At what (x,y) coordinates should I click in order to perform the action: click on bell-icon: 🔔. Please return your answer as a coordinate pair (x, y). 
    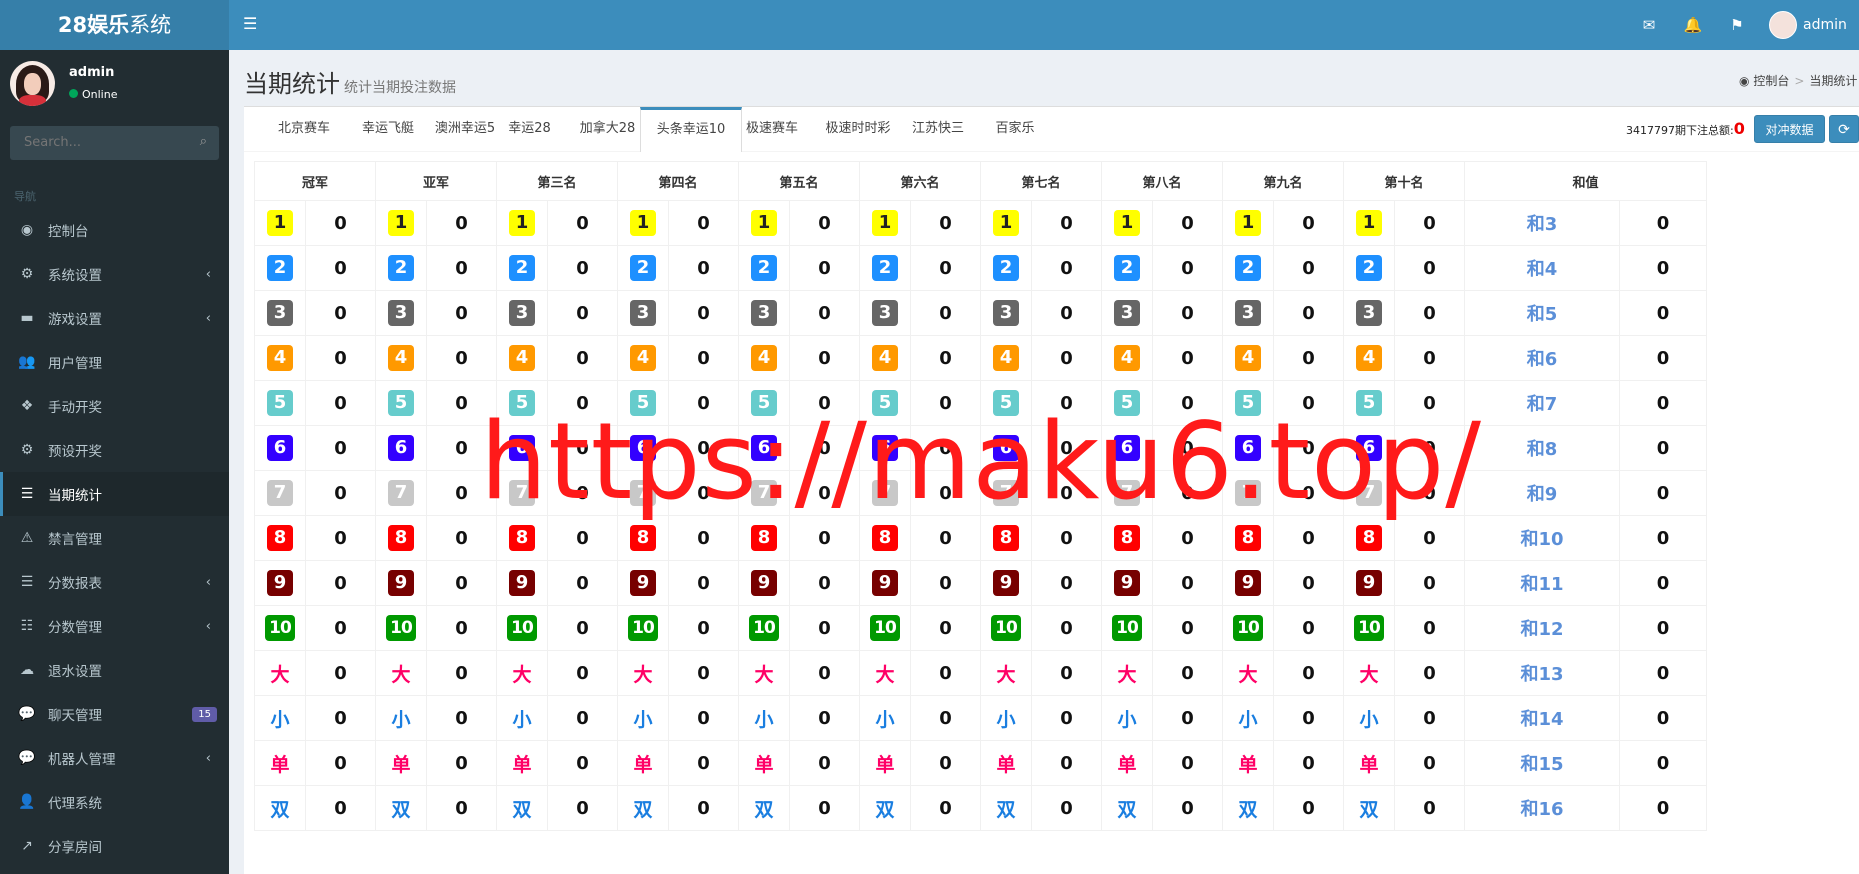
    Looking at the image, I should click on (1693, 25).